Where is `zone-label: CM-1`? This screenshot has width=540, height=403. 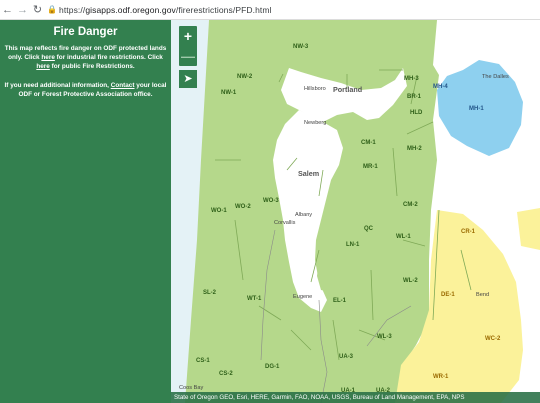 zone-label: CM-1 is located at coordinates (368, 143).